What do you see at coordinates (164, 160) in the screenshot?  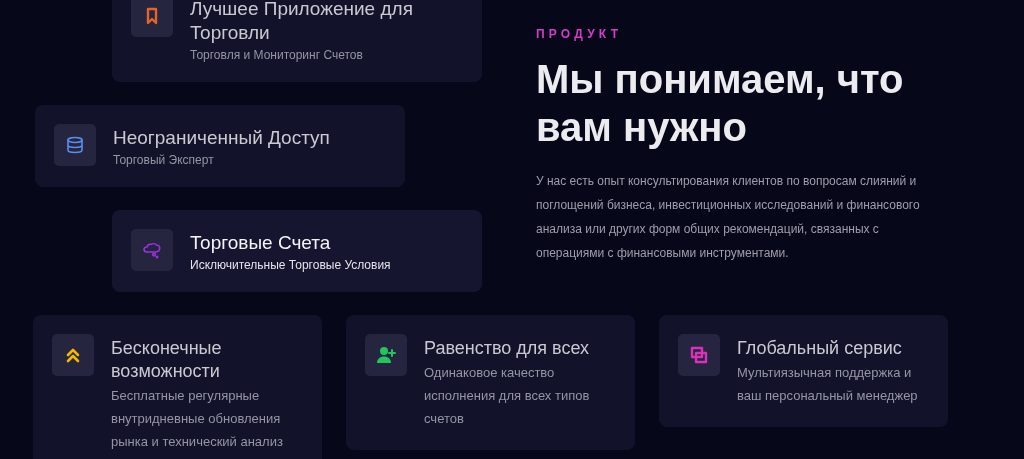 I see `feature-subtitle: Торговый Эксперт` at bounding box center [164, 160].